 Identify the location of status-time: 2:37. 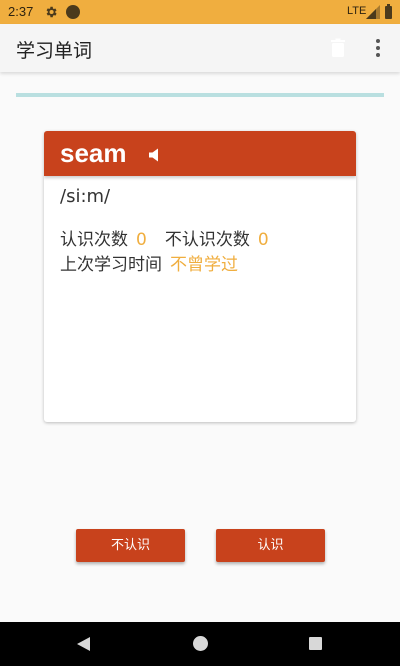
(21, 11).